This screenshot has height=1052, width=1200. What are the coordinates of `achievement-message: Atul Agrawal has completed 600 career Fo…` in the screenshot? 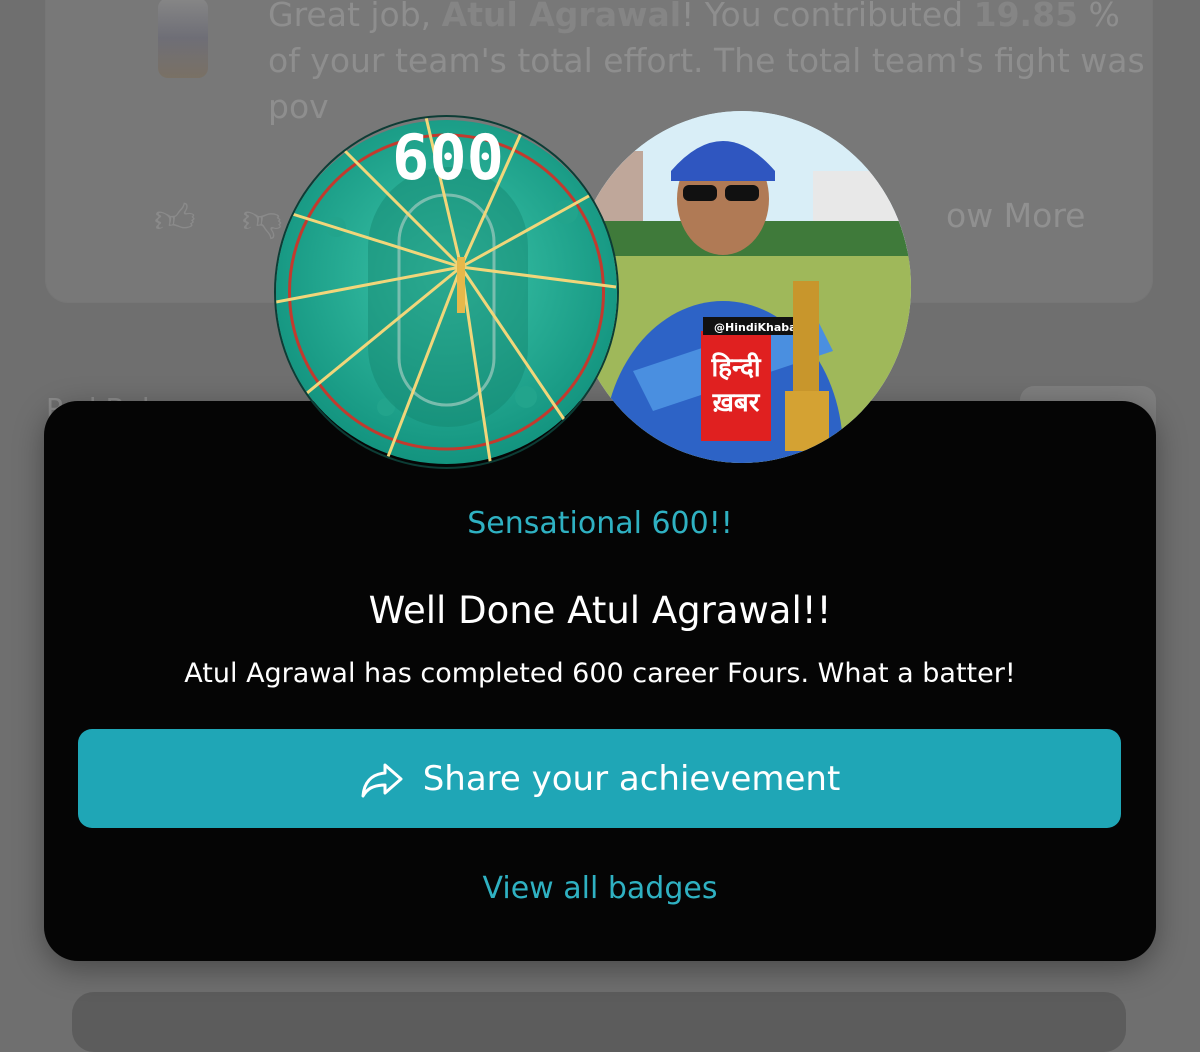 It's located at (600, 673).